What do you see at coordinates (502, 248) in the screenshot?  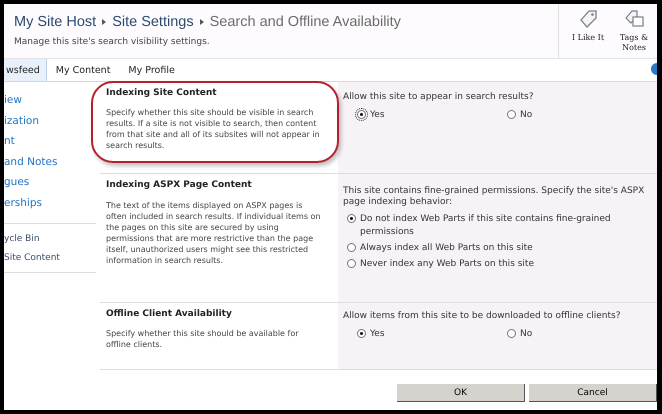 I see `radio-option: Always index all Web Parts on this site` at bounding box center [502, 248].